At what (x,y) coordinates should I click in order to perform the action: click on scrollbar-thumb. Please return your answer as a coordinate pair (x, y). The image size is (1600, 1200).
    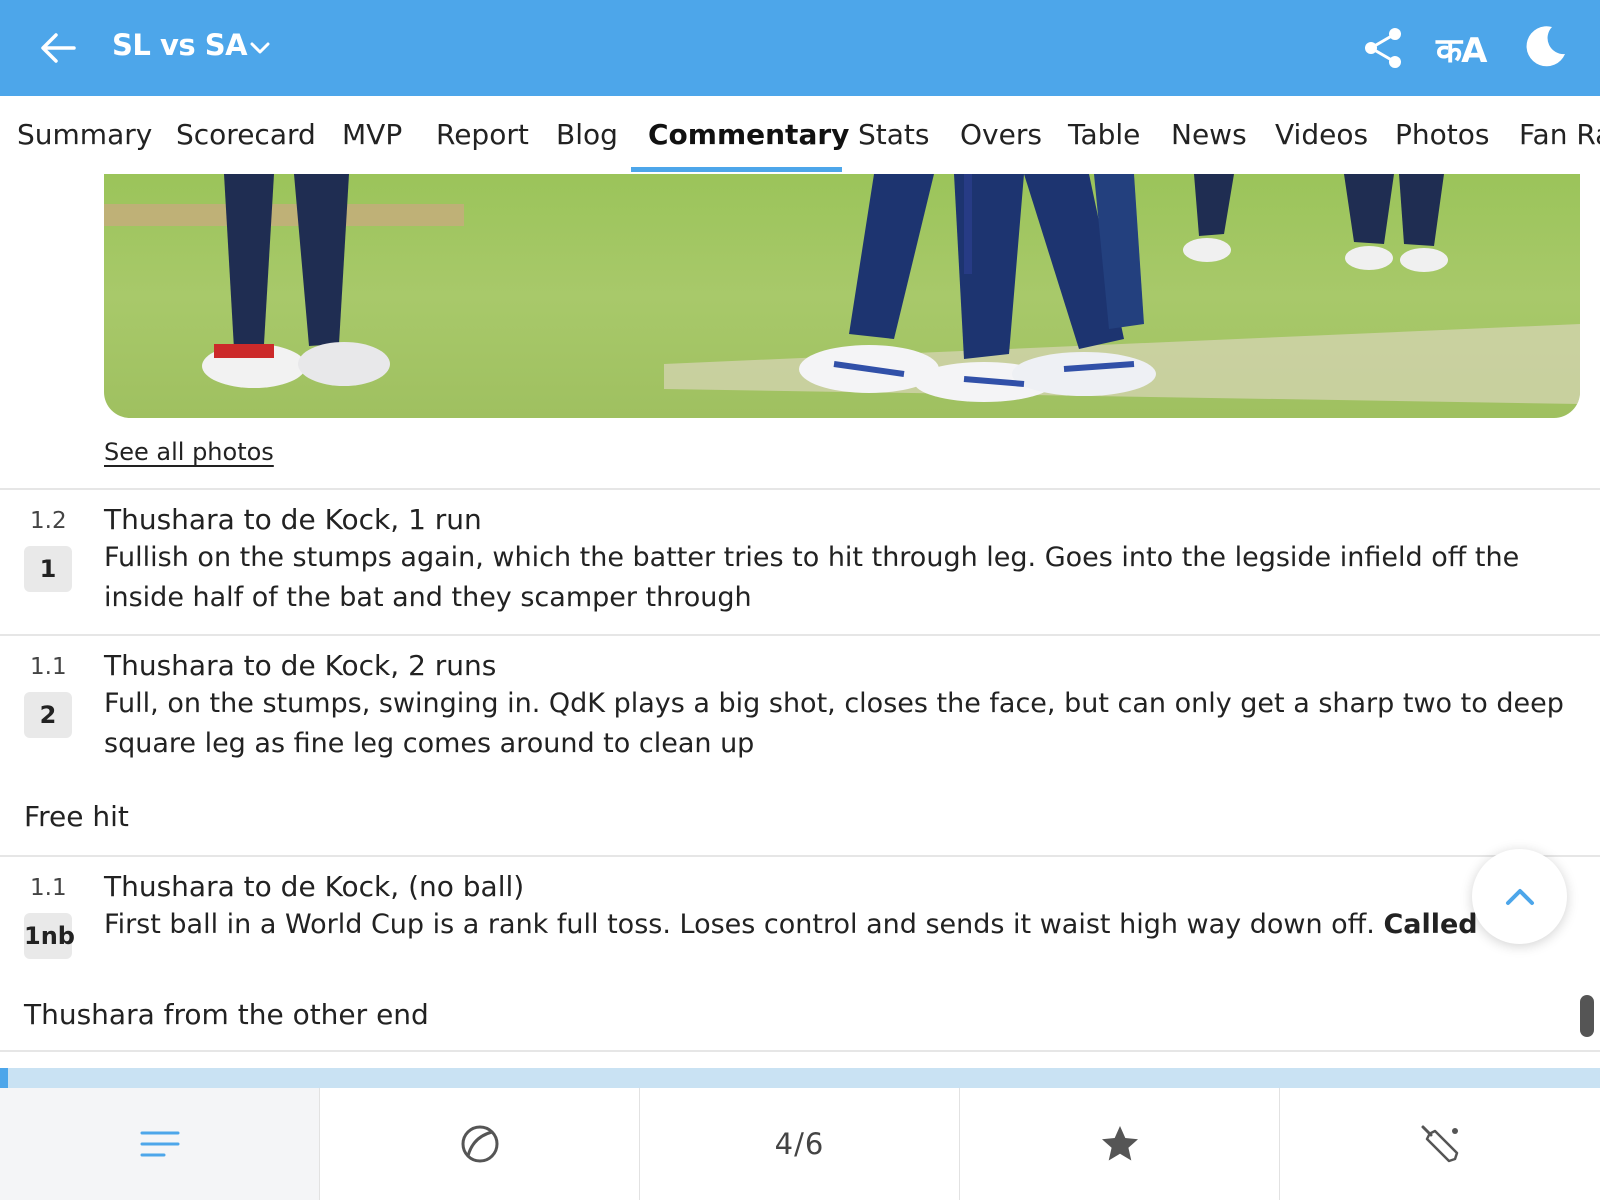
    Looking at the image, I should click on (1587, 1016).